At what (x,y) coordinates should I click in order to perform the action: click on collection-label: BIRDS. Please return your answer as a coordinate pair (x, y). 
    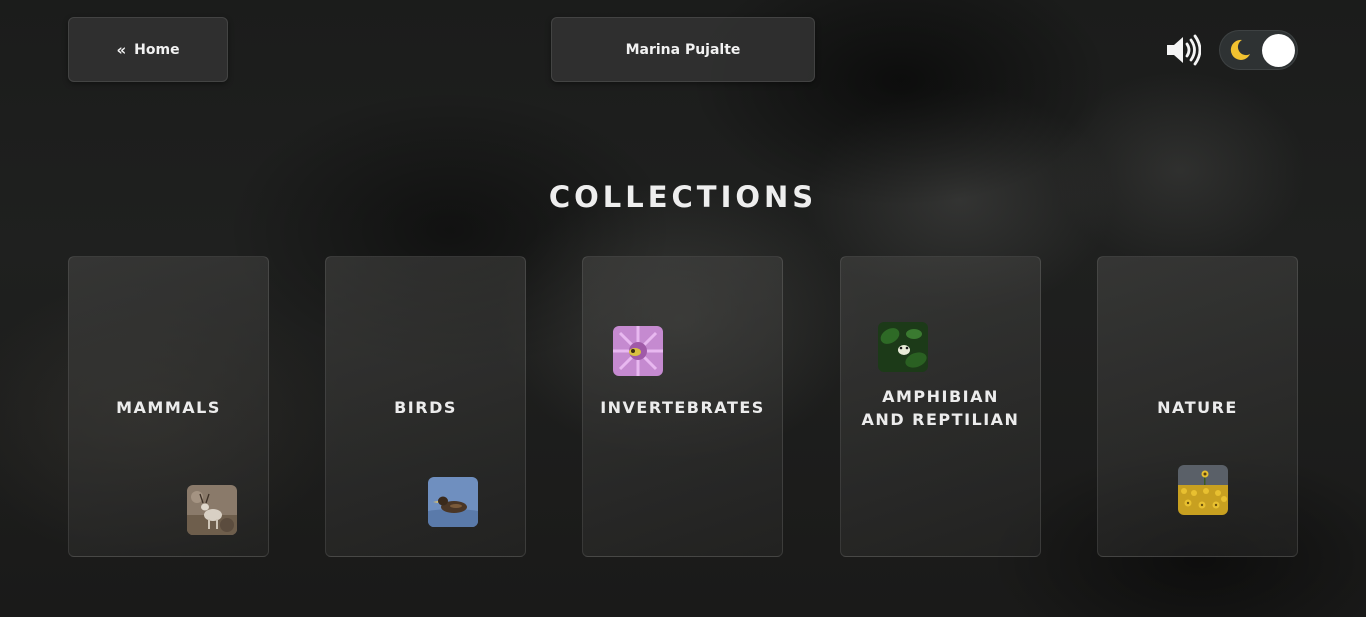
    Looking at the image, I should click on (425, 407).